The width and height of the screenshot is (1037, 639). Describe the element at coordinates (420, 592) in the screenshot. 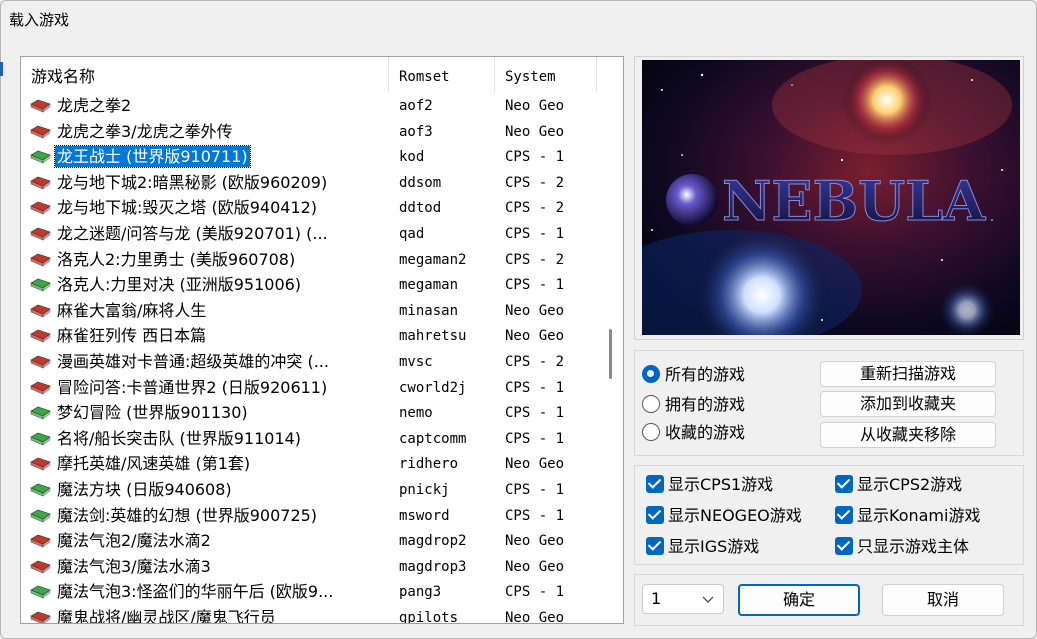

I see `game-romset: pang3` at that location.